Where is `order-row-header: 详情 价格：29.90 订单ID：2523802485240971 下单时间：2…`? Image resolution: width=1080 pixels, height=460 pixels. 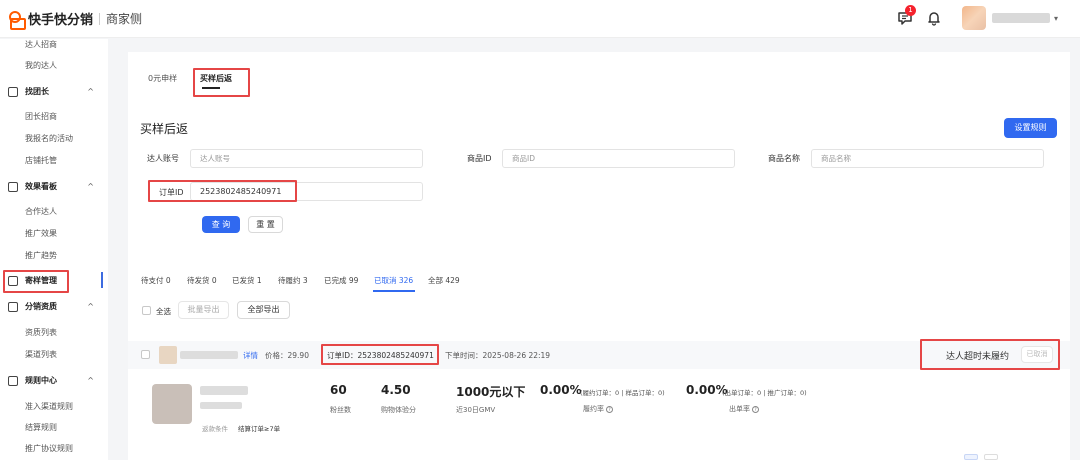
order-row-header: 详情 价格：29.90 订单ID：2523802485240971 下单时间：2… is located at coordinates (599, 355).